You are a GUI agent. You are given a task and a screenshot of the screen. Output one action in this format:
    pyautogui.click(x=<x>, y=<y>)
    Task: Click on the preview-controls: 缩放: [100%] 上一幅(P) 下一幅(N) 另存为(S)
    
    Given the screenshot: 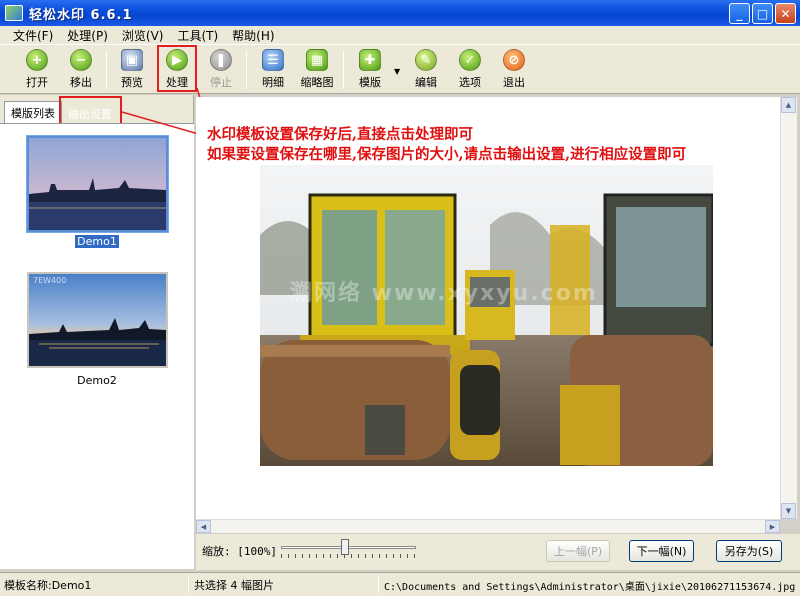 What is the action you would take?
    pyautogui.click(x=498, y=552)
    